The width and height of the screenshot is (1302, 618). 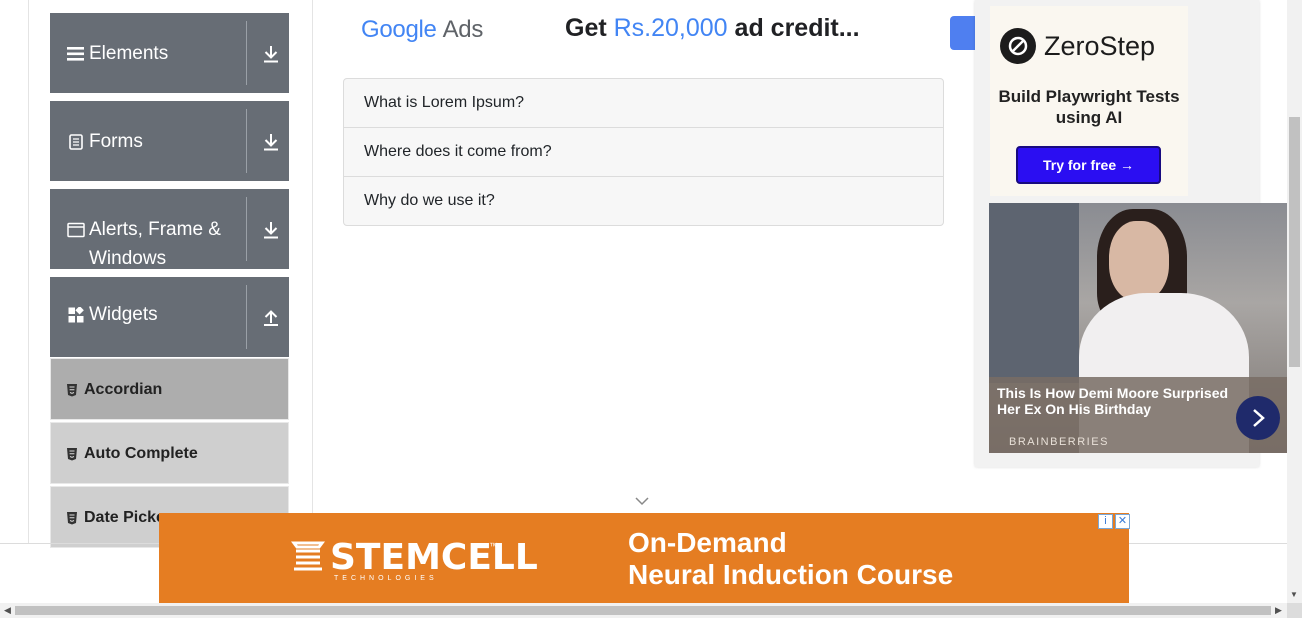 What do you see at coordinates (1258, 418) in the screenshot?
I see `chevron-right-icon` at bounding box center [1258, 418].